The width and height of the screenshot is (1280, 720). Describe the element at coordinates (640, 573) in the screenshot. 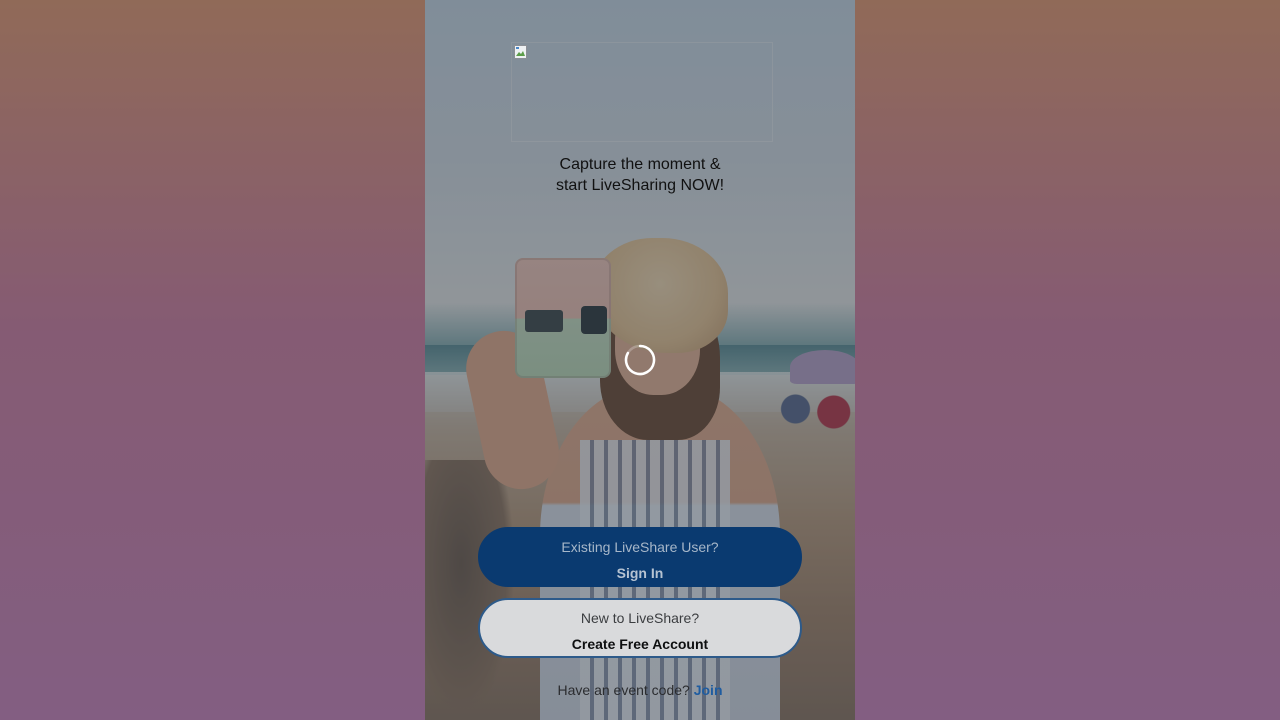

I see `sign-in-label: Sign In` at that location.